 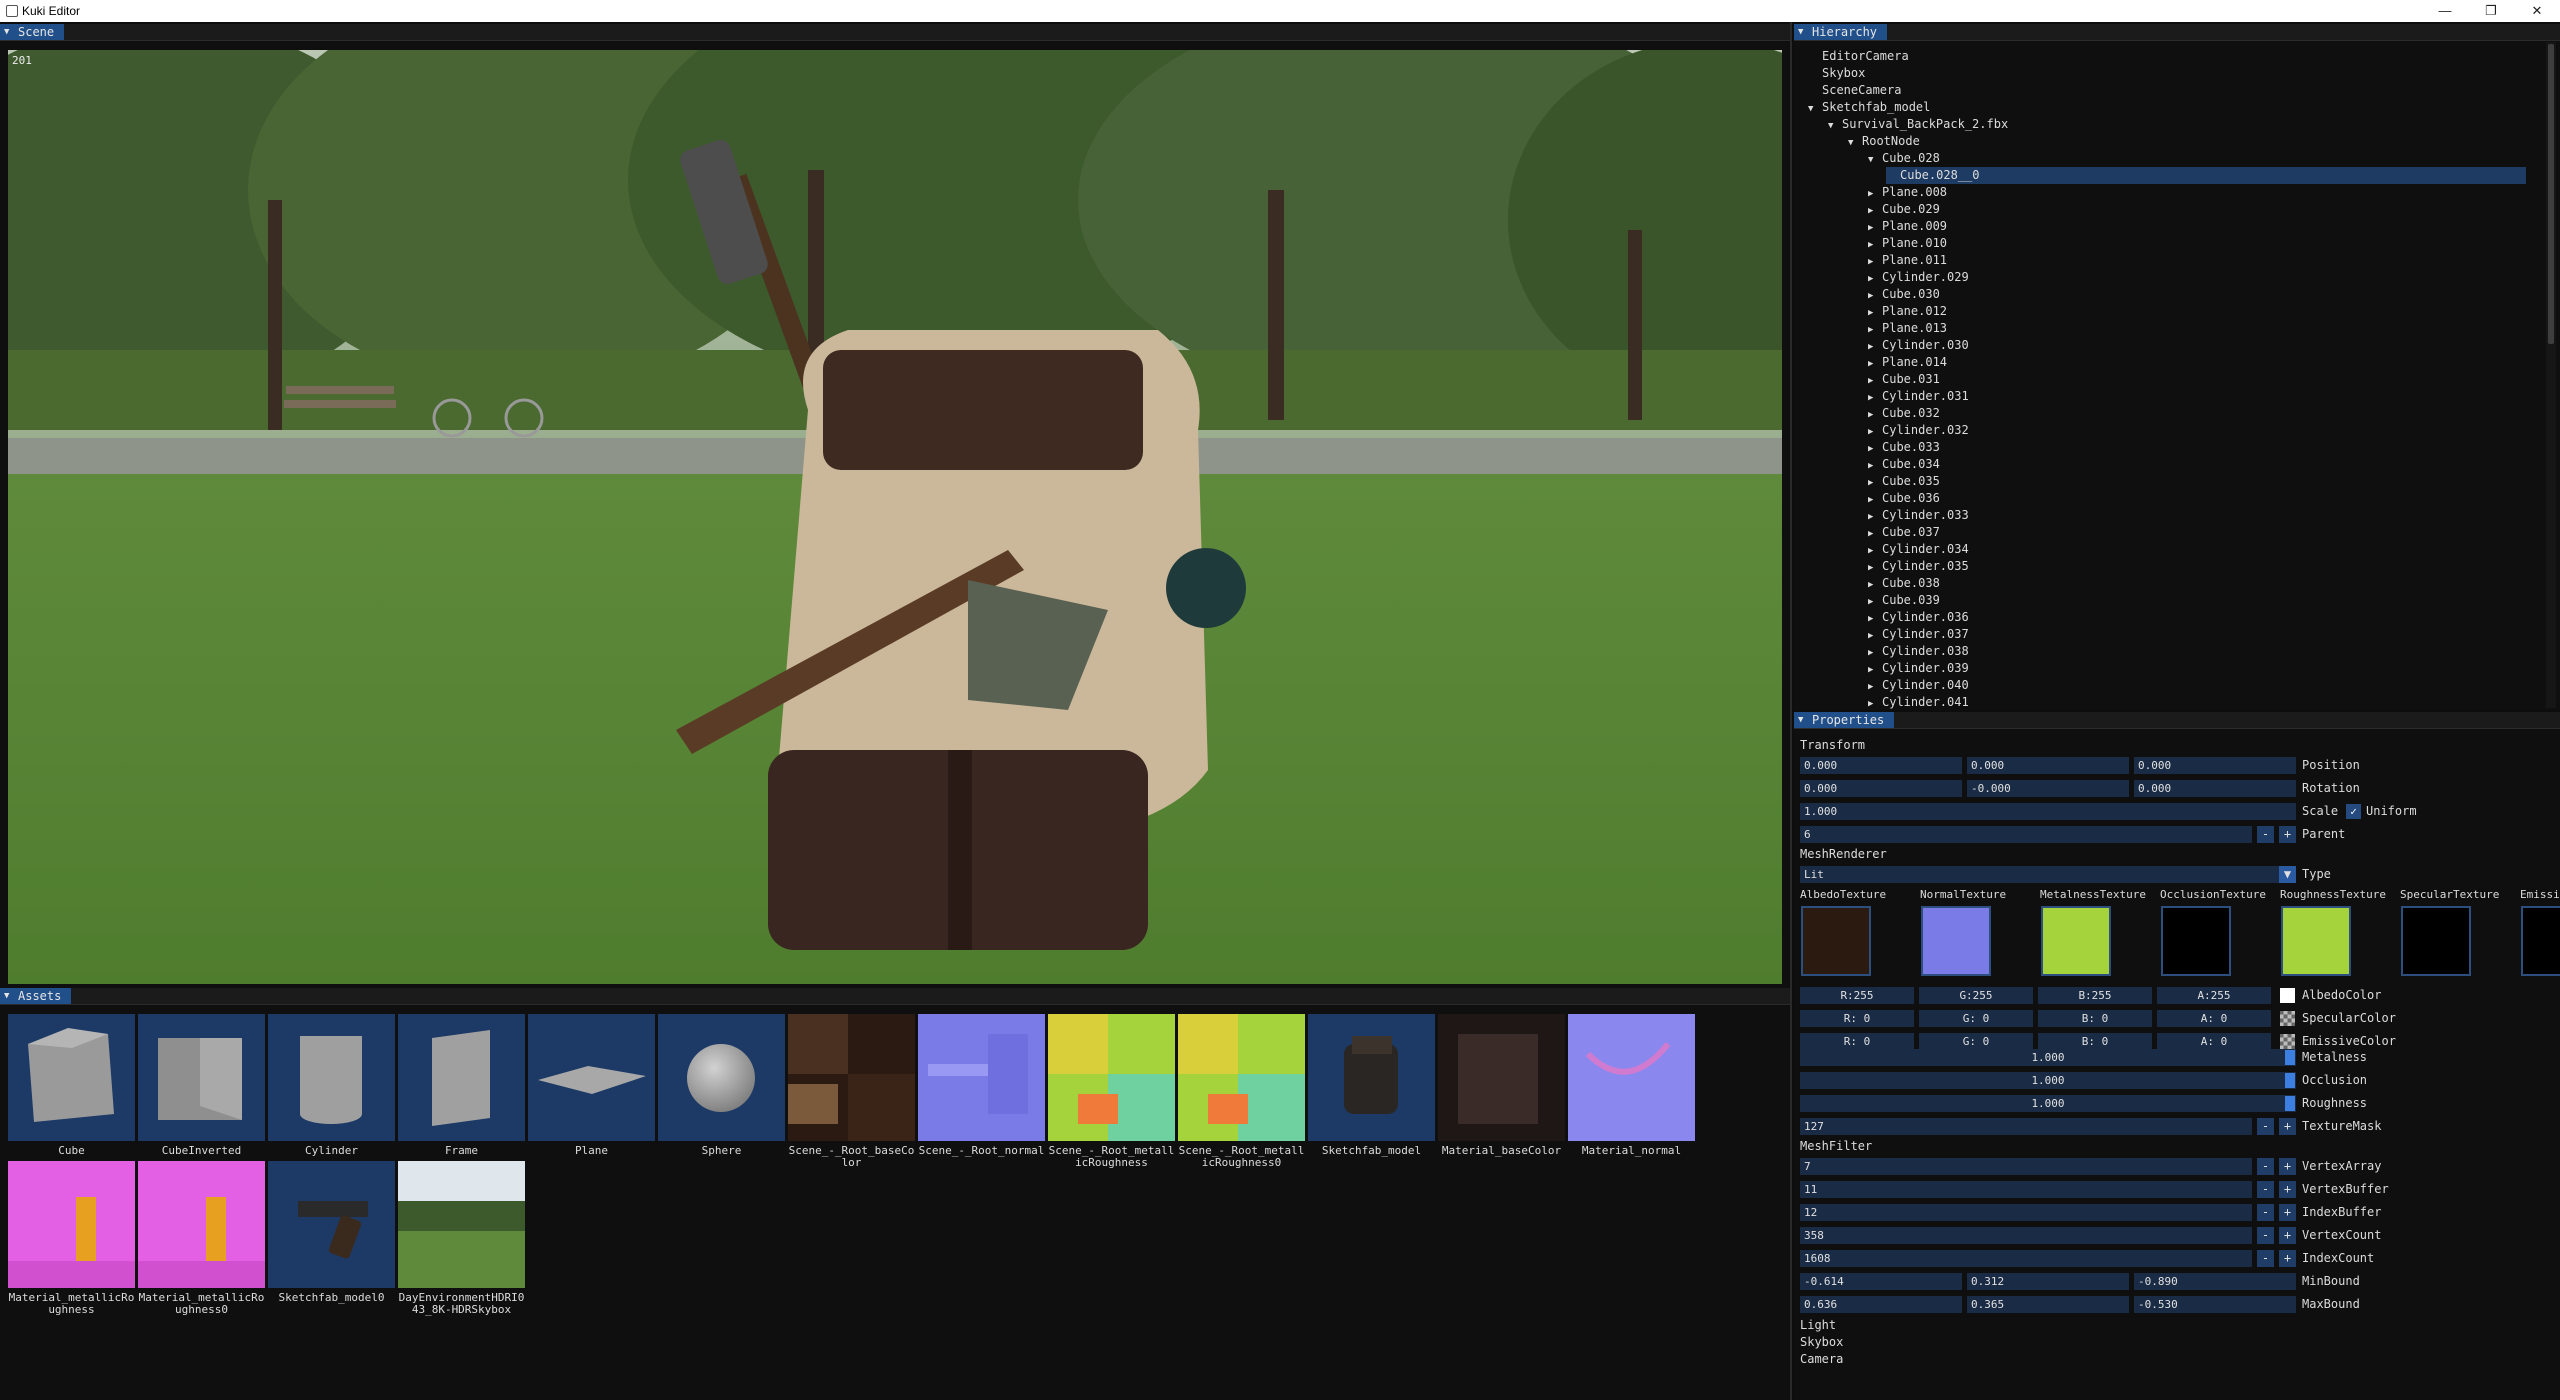 I want to click on hierarchy-item: ▶ Cylinder.037, so click(x=1918, y=634).